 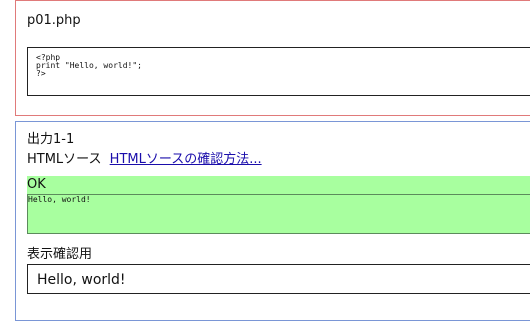 What do you see at coordinates (278, 279) in the screenshot?
I see `preview-box: Hello, world!` at bounding box center [278, 279].